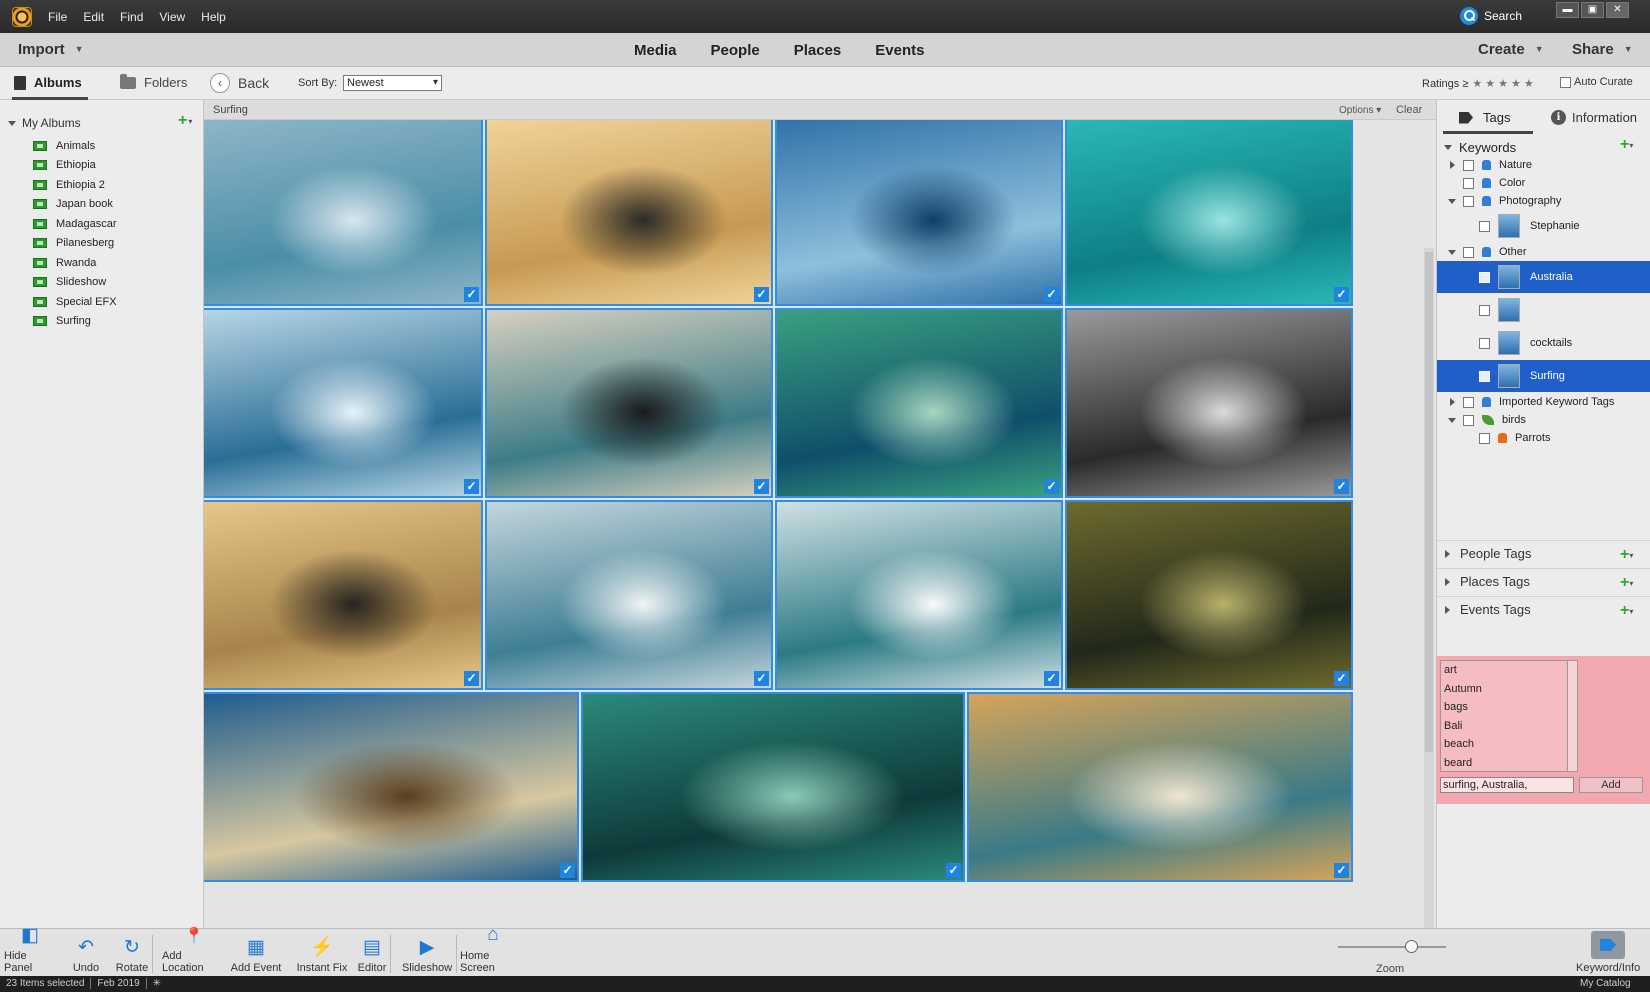  Describe the element at coordinates (132, 953) in the screenshot. I see `rotate-button: ↻ Rotate` at that location.